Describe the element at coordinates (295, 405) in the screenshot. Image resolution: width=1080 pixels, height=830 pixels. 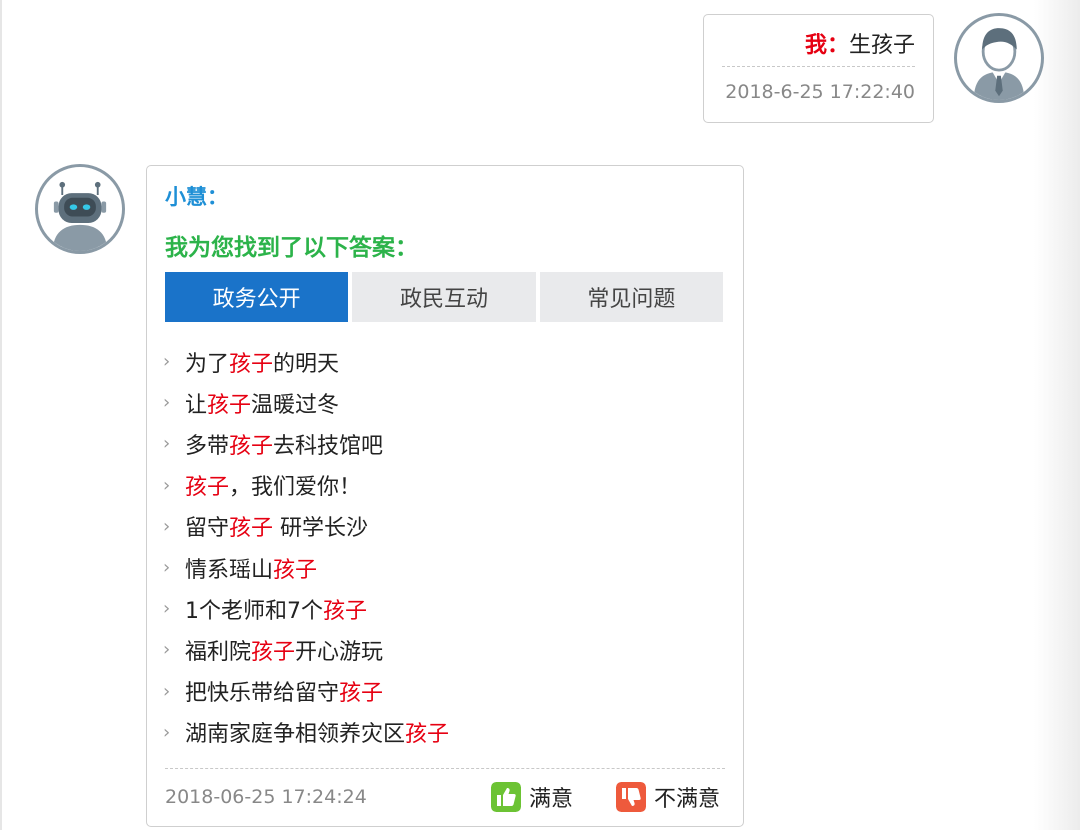
I see `result-text-after: 温暖过冬` at that location.